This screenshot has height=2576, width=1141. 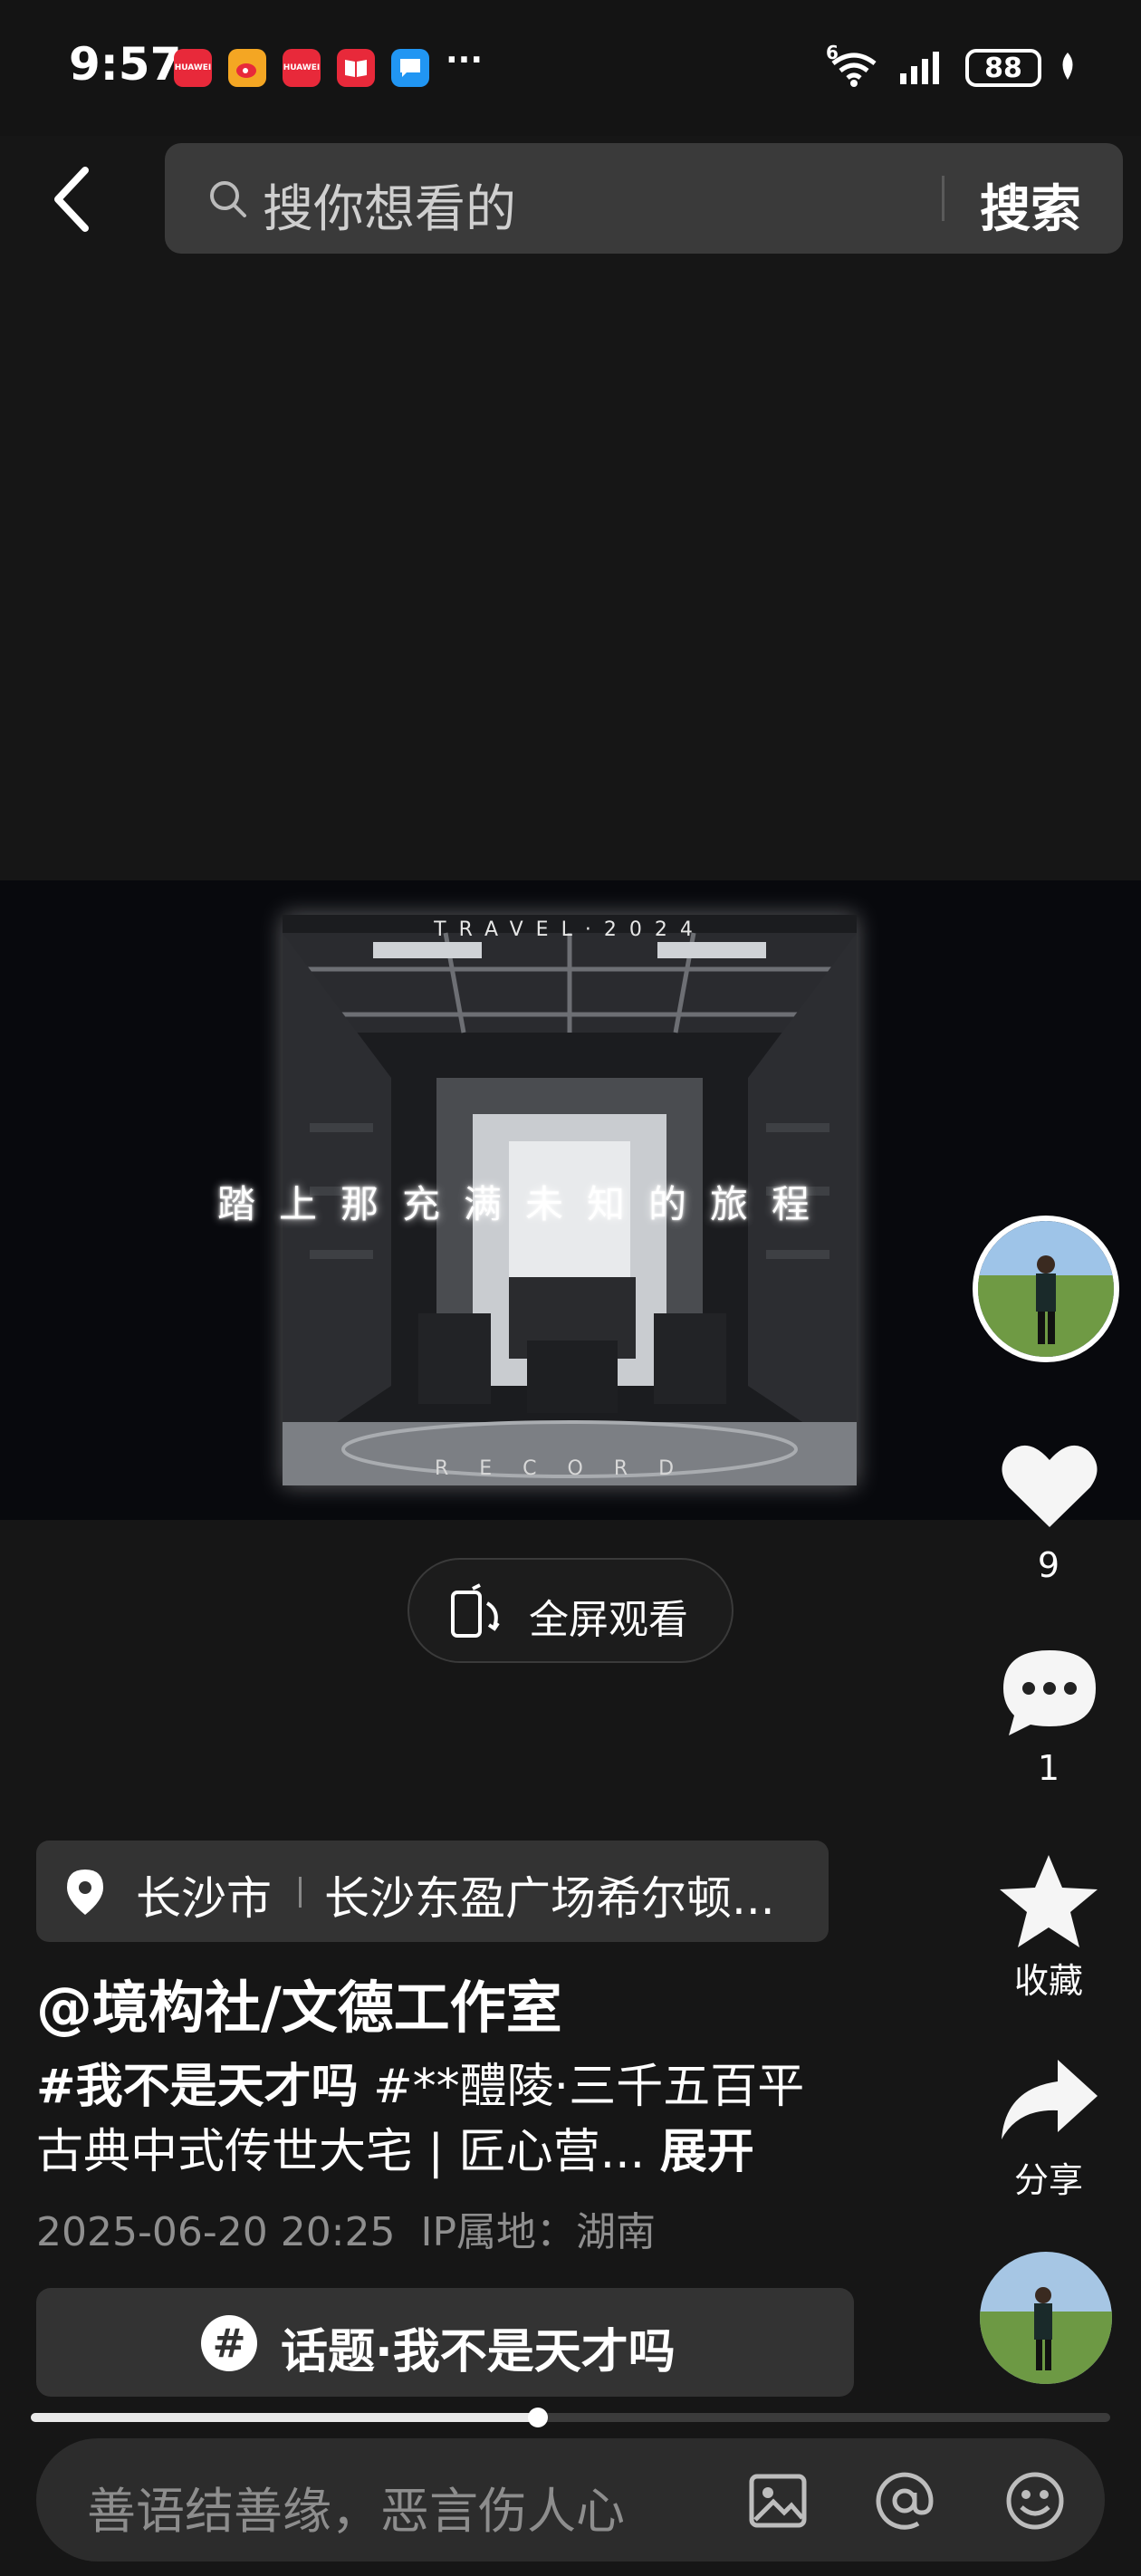 I want to click on wifi-icon: 6, so click(x=854, y=65).